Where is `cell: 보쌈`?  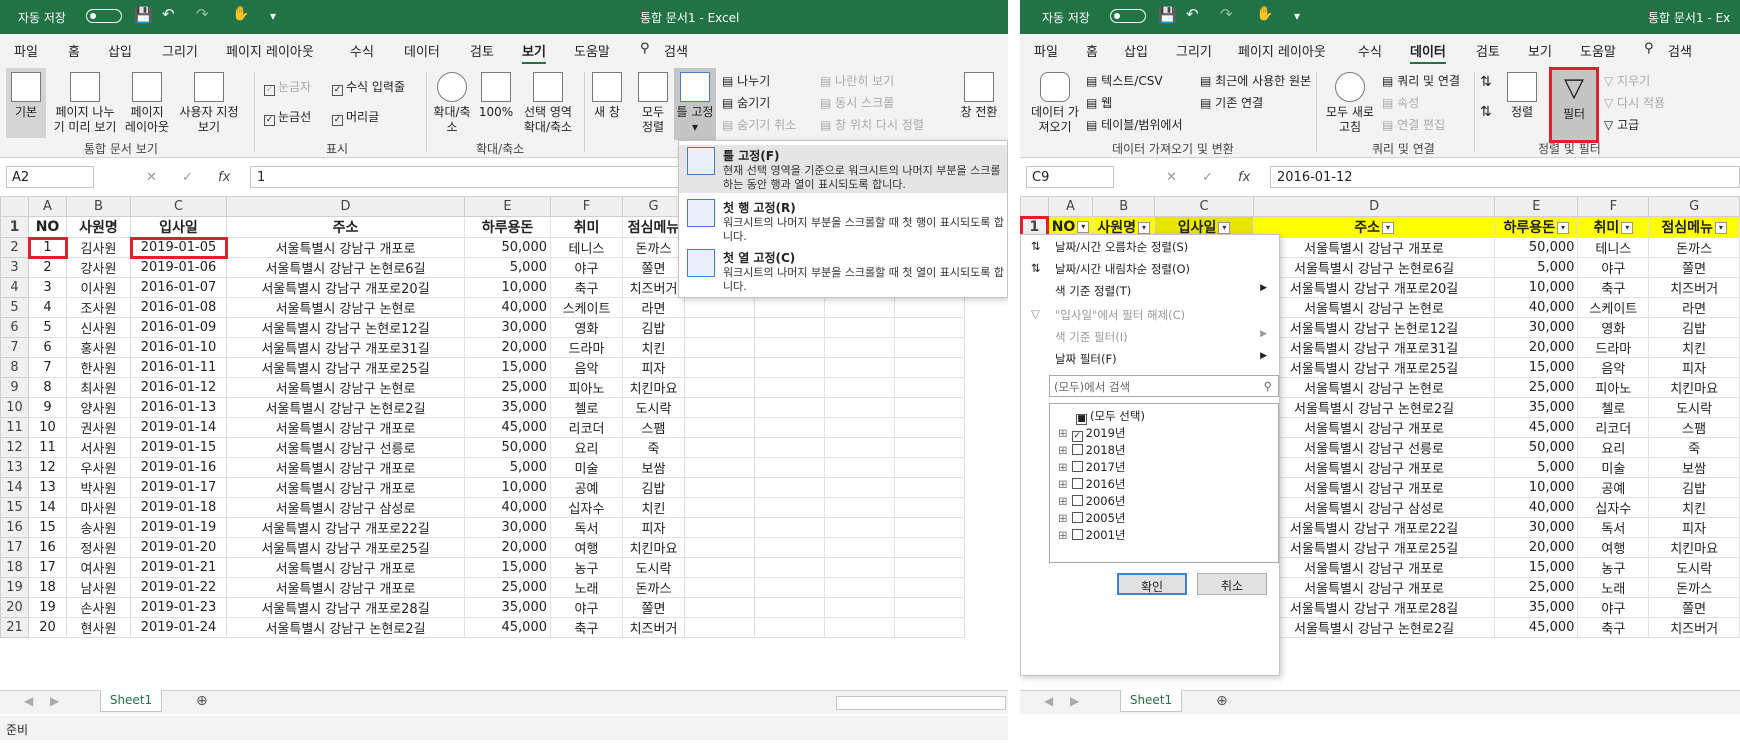
cell: 보쌈 is located at coordinates (653, 467).